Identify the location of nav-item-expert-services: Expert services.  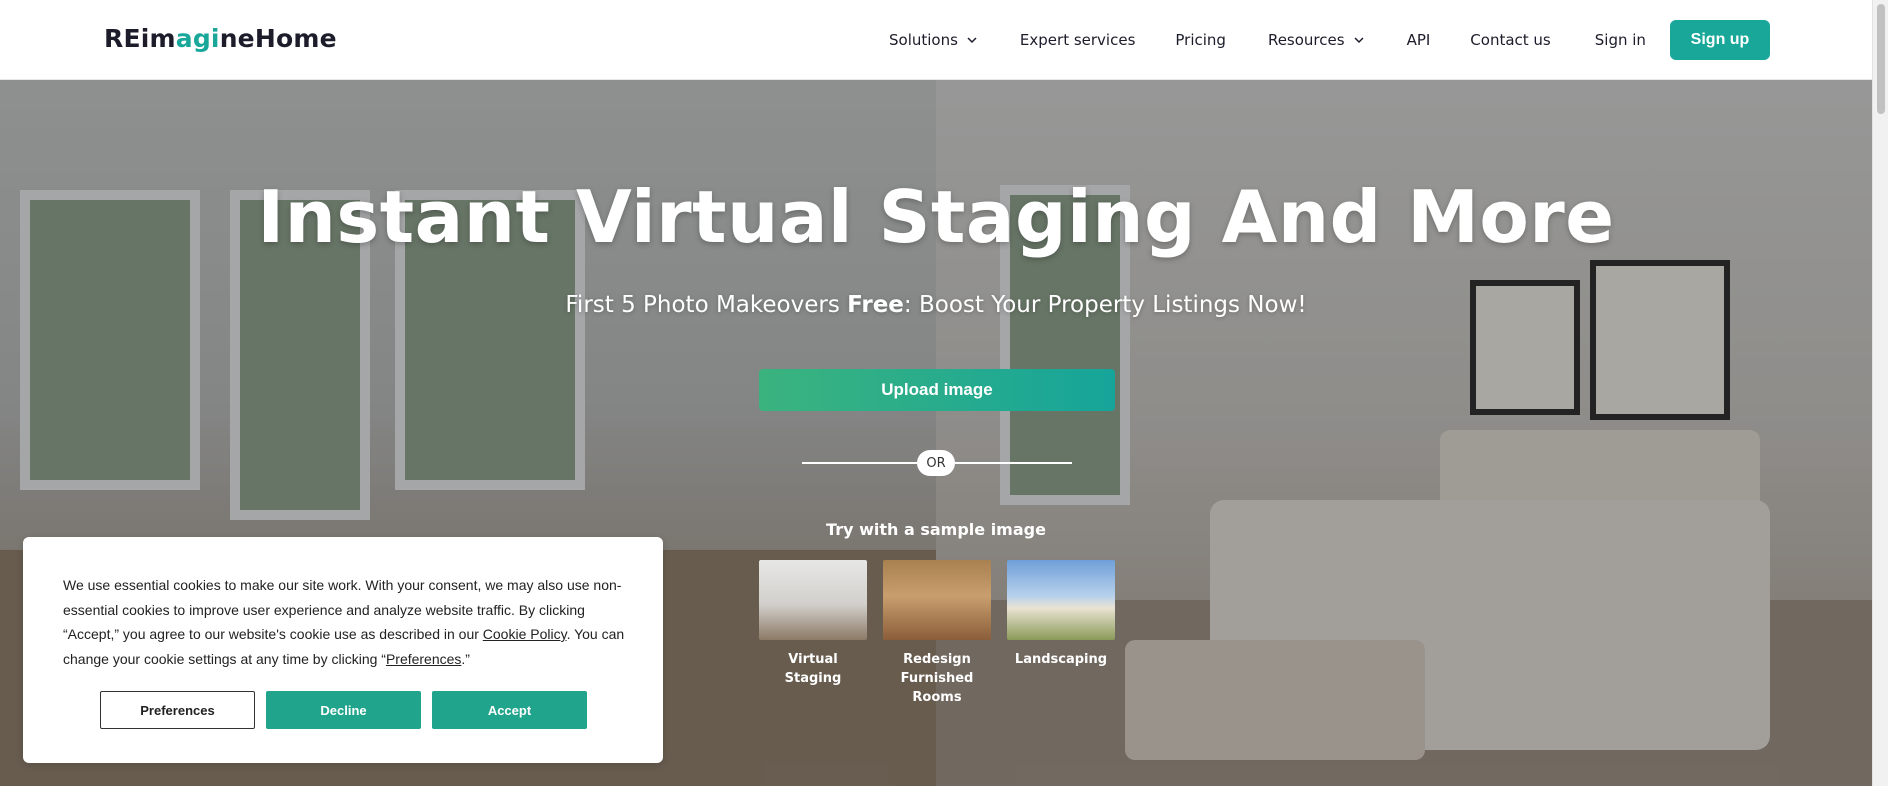
(1077, 40).